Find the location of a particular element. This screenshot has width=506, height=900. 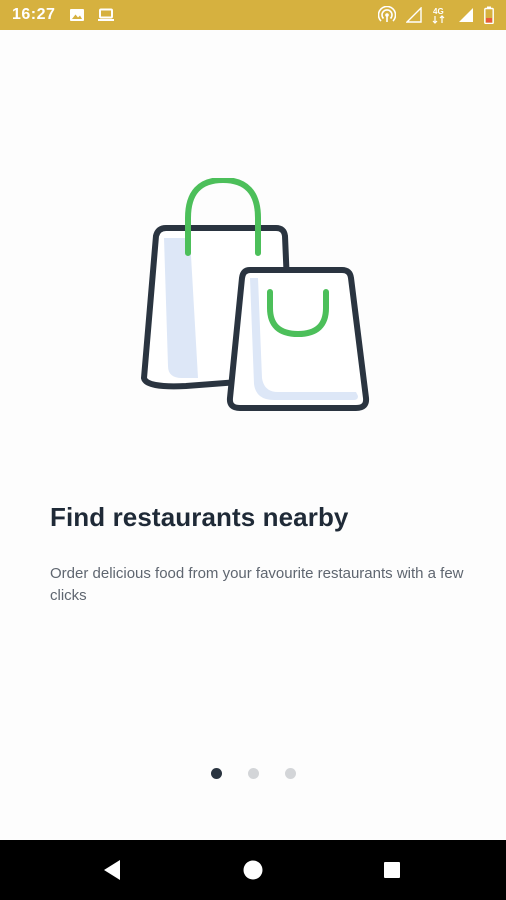

recents-button is located at coordinates (392, 870).